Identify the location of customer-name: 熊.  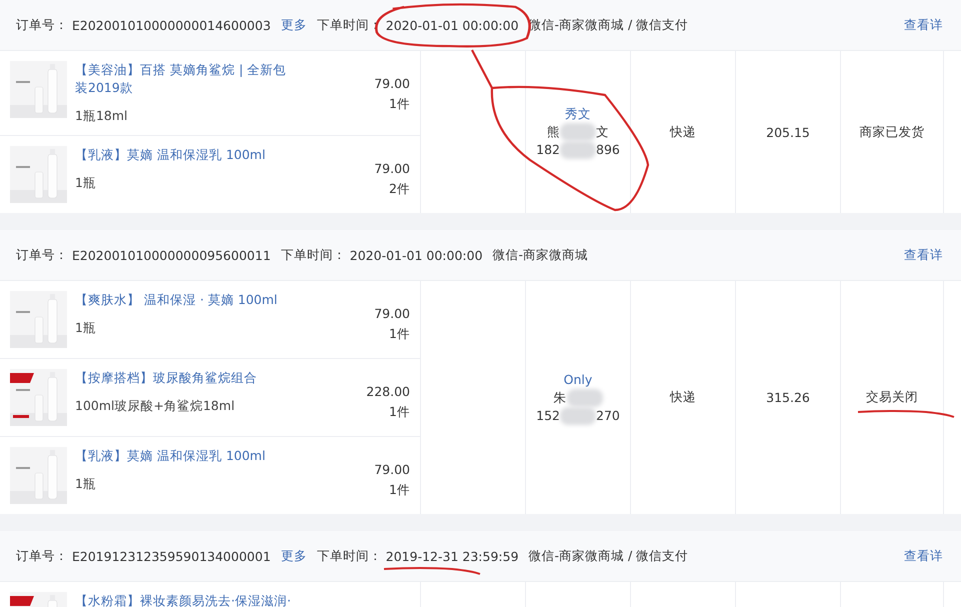
(553, 132).